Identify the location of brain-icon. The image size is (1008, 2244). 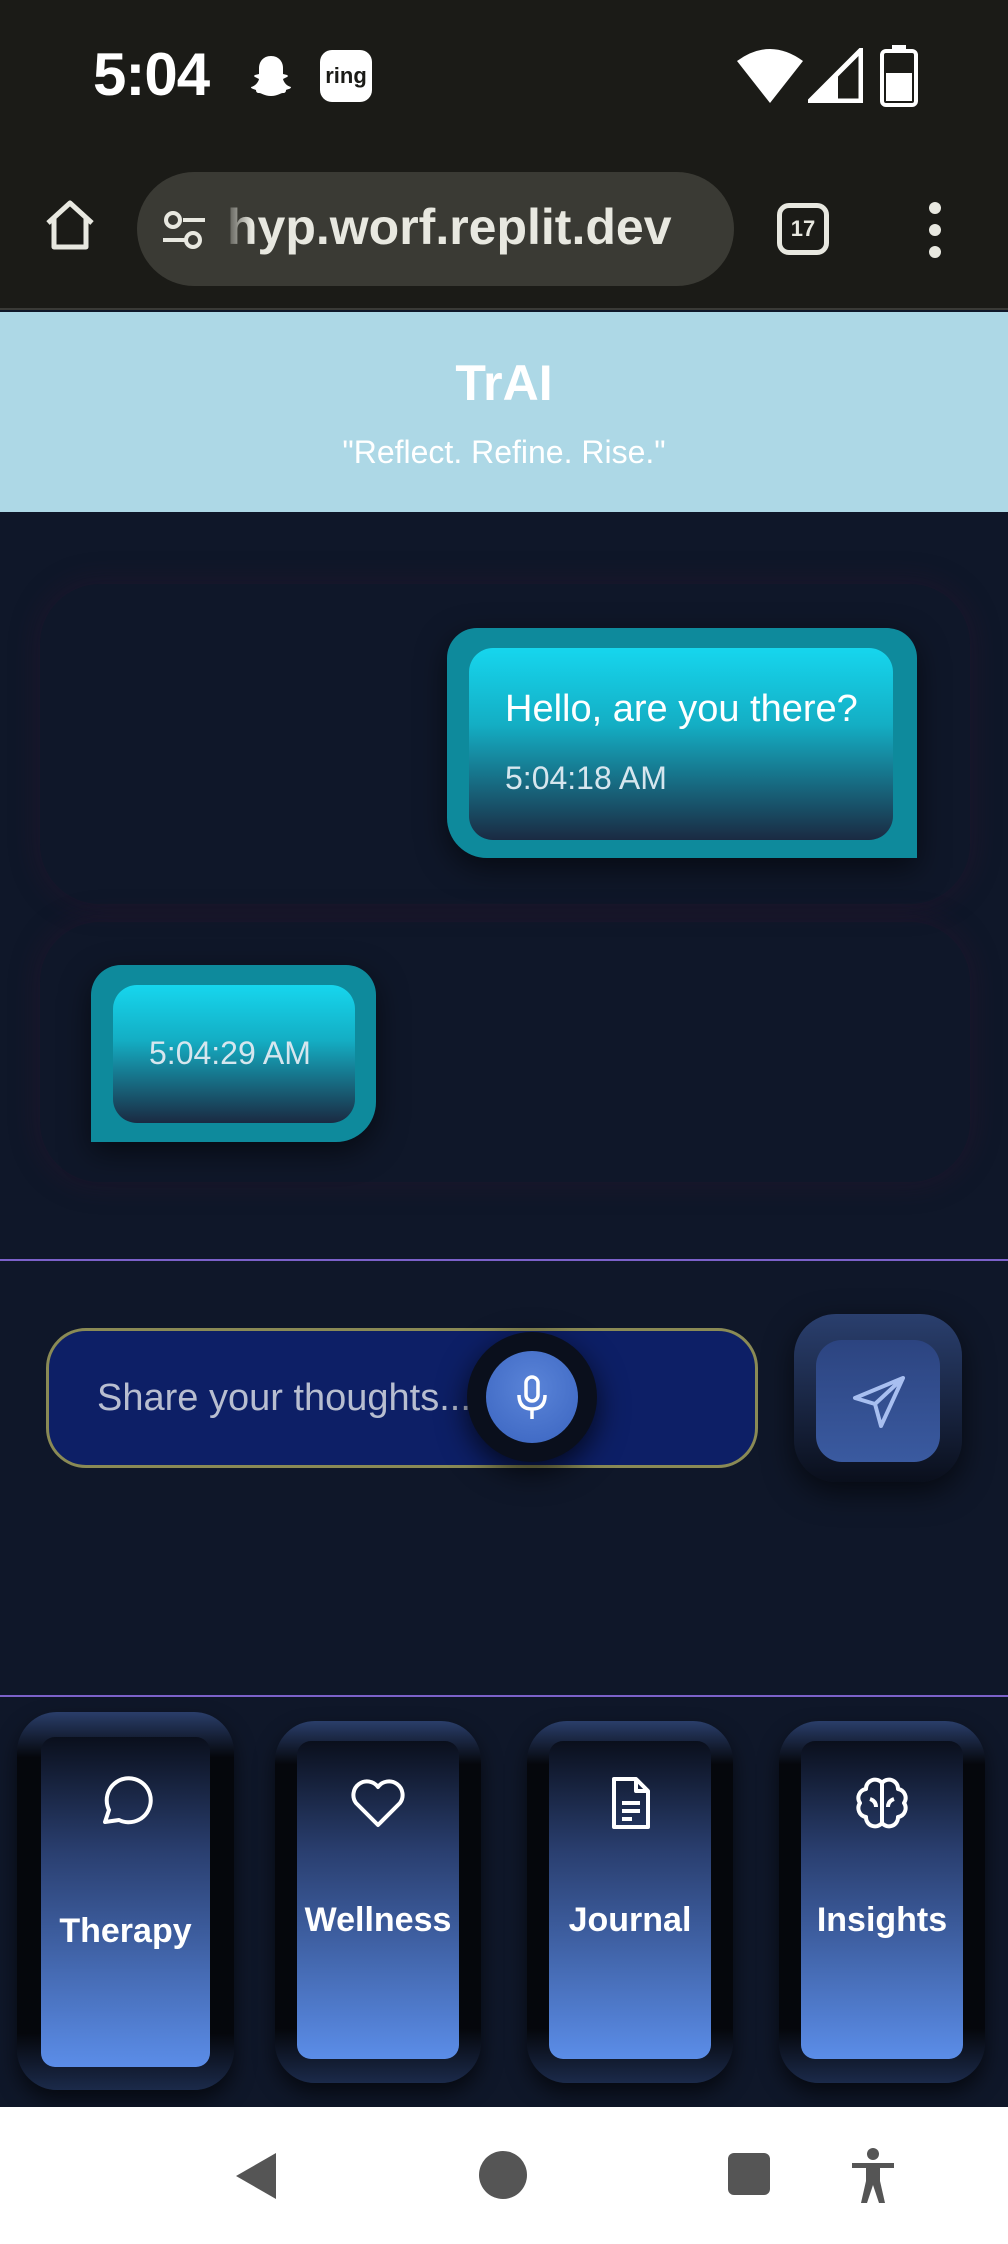
(882, 1803).